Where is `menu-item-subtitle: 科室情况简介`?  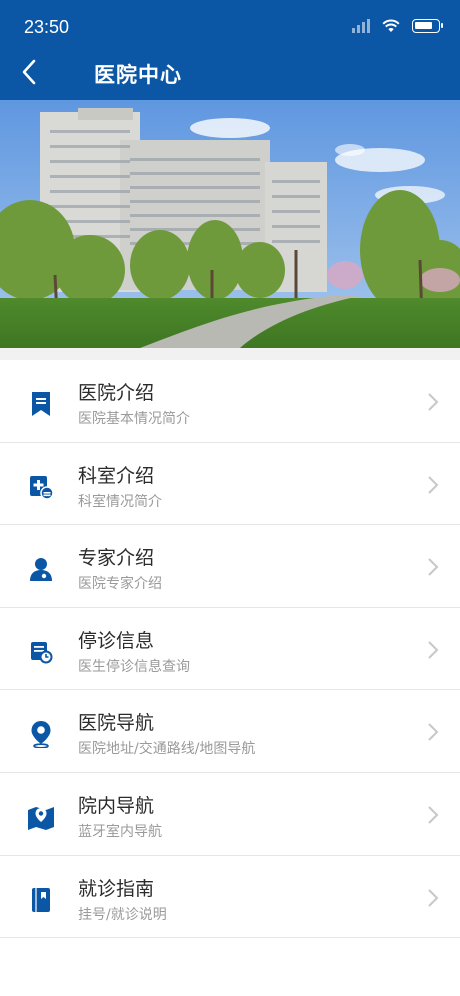
menu-item-subtitle: 科室情况简介 is located at coordinates (120, 501).